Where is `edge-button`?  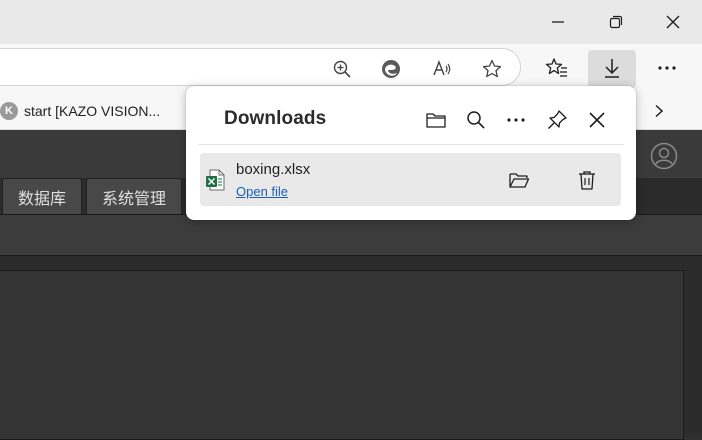
edge-button is located at coordinates (391, 69).